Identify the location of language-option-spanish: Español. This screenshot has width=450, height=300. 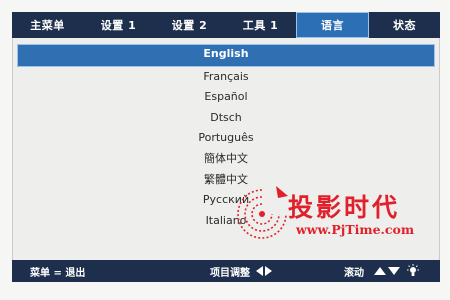
(226, 97).